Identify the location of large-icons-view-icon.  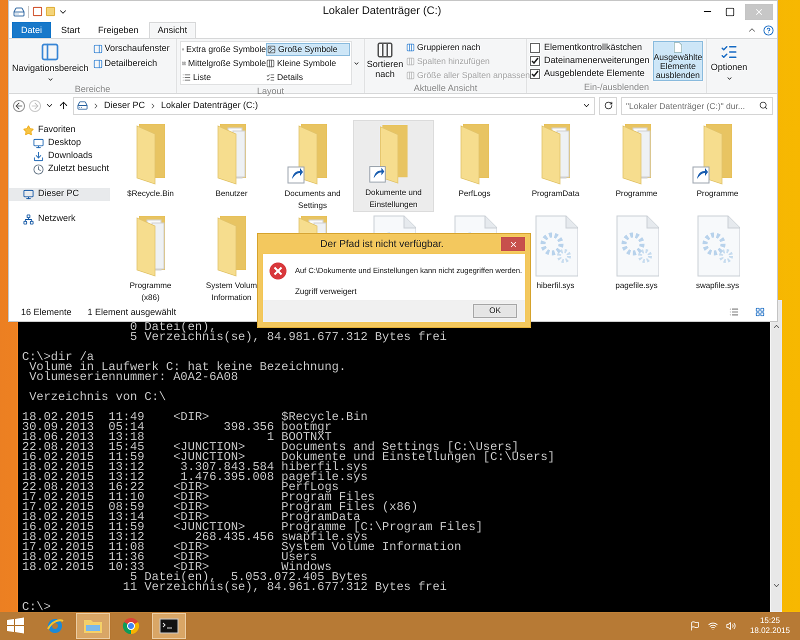
(760, 312).